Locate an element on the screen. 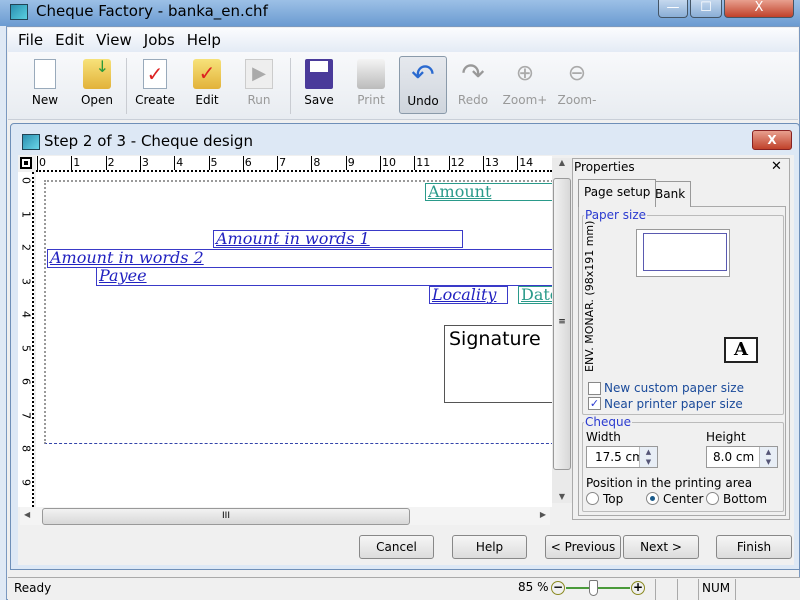 The height and width of the screenshot is (600, 800). create-button: ✓ Create is located at coordinates (155, 85).